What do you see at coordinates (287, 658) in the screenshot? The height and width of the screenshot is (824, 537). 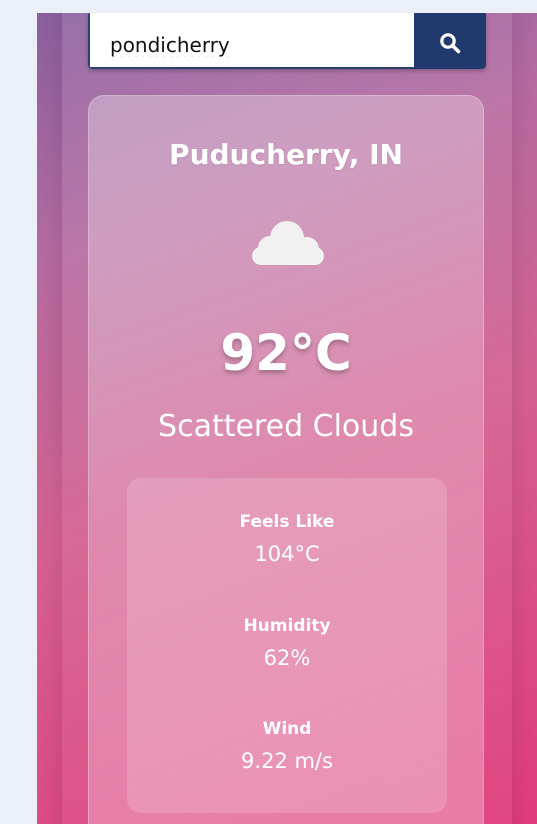 I see `humidity-value: 62%` at bounding box center [287, 658].